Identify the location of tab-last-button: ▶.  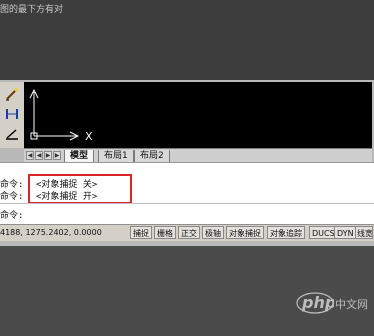
(57, 155).